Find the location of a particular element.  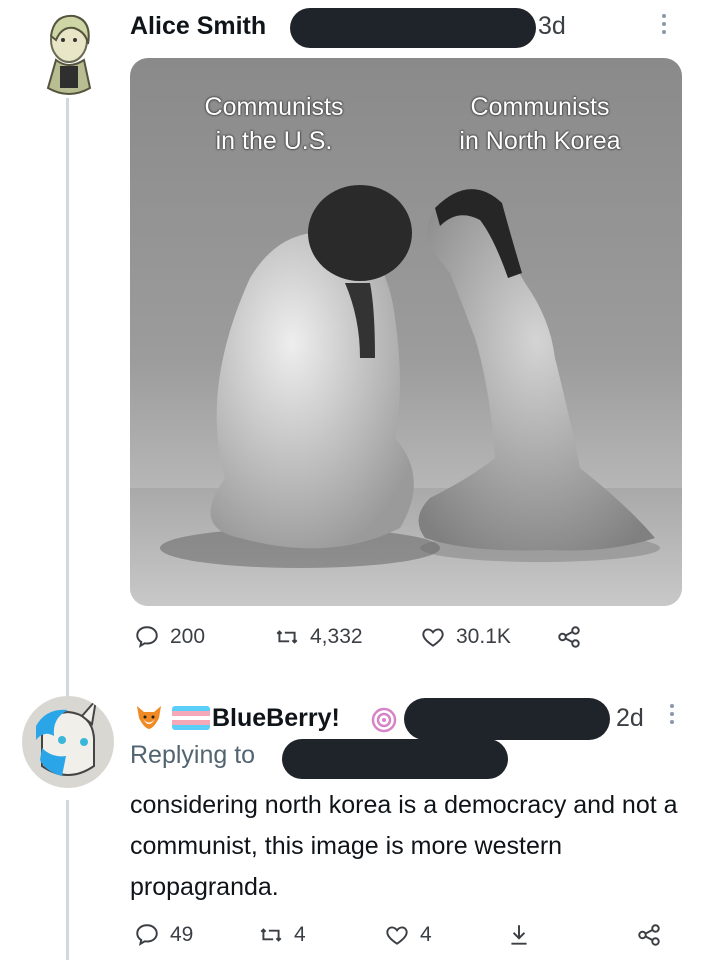

media-caption-right: Communists in North Korea is located at coordinates (540, 124).